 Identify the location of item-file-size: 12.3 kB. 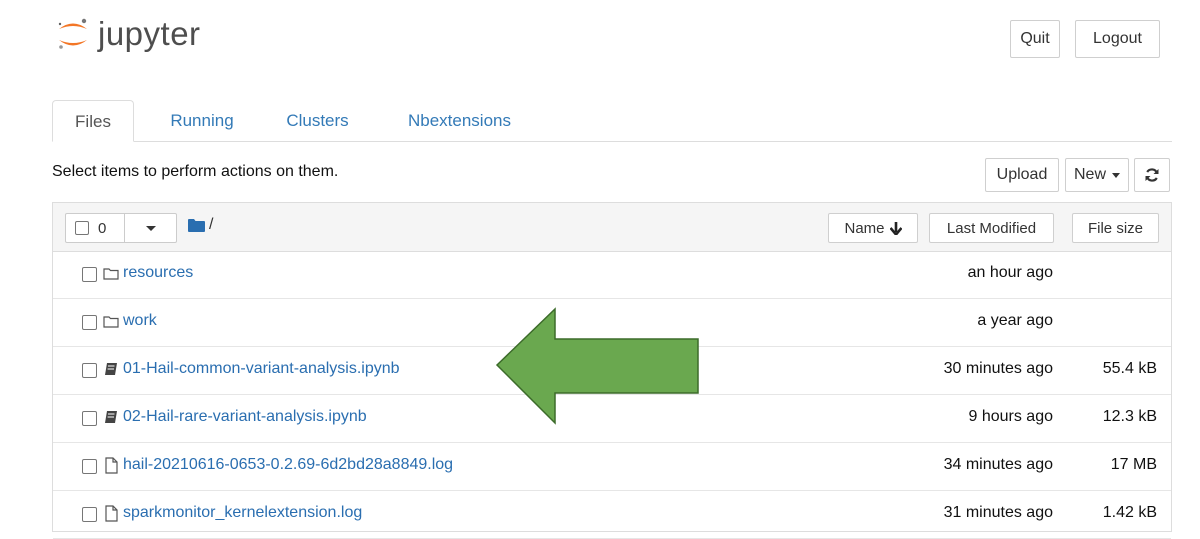
(1129, 416).